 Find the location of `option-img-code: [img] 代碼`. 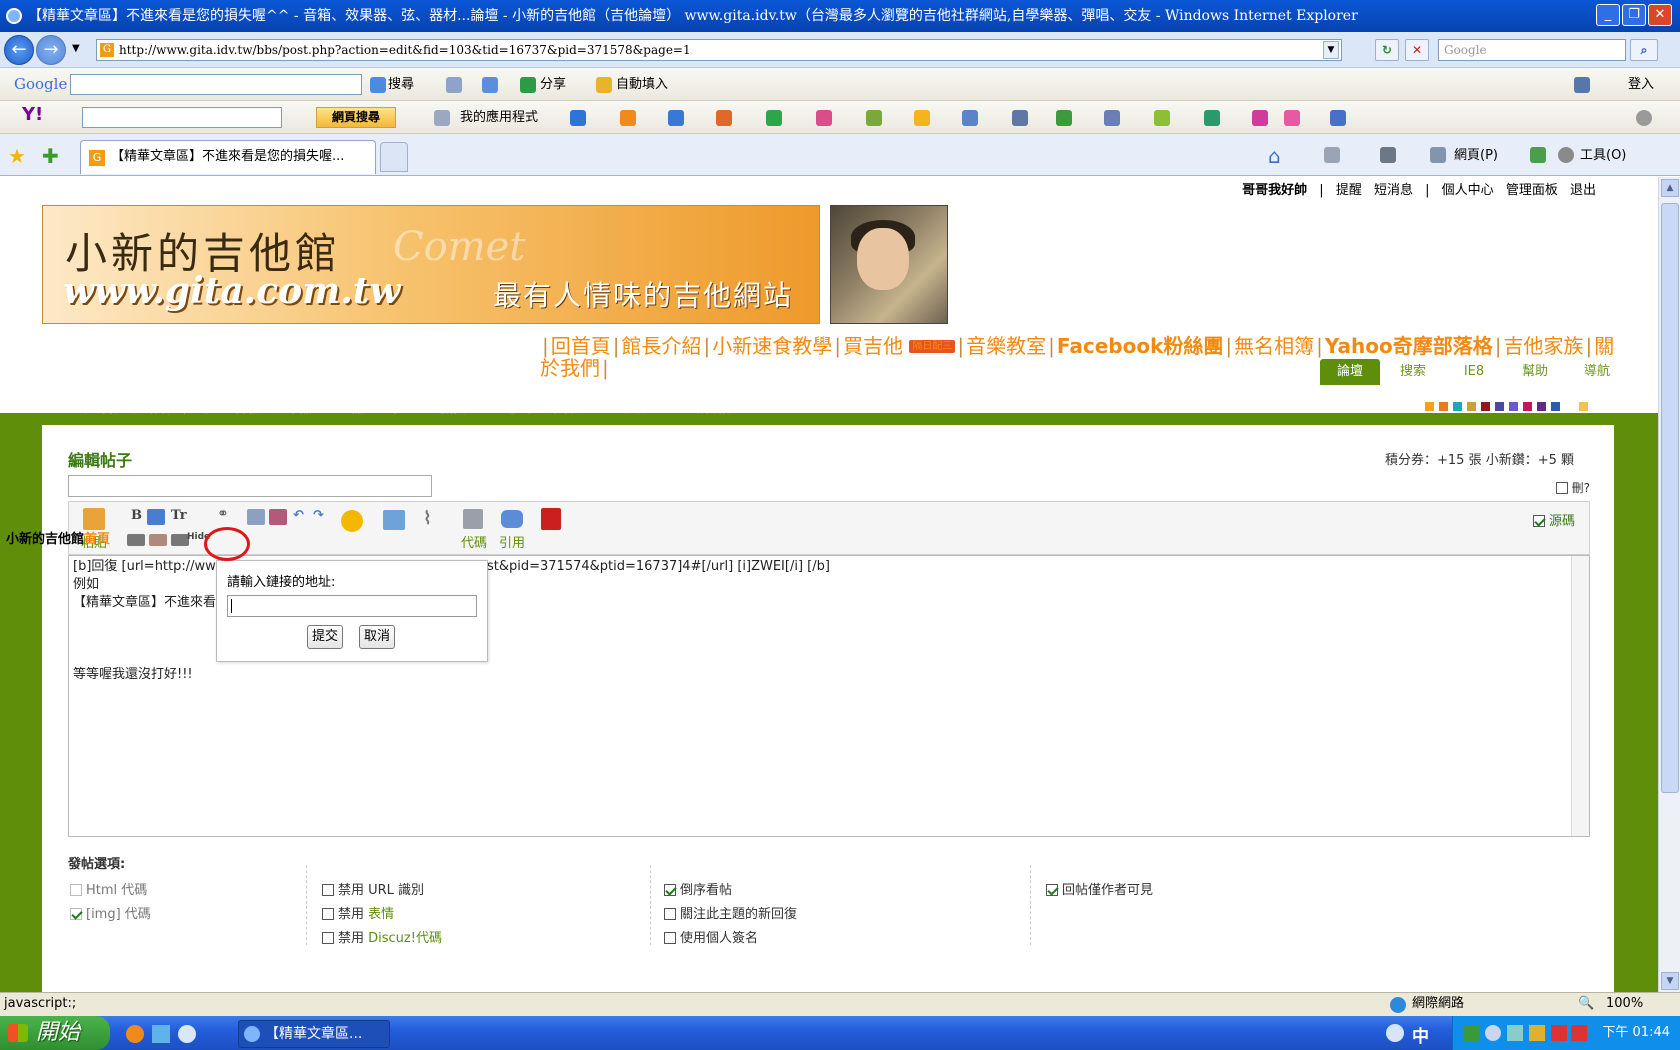

option-img-code: [img] 代碼 is located at coordinates (110, 912).